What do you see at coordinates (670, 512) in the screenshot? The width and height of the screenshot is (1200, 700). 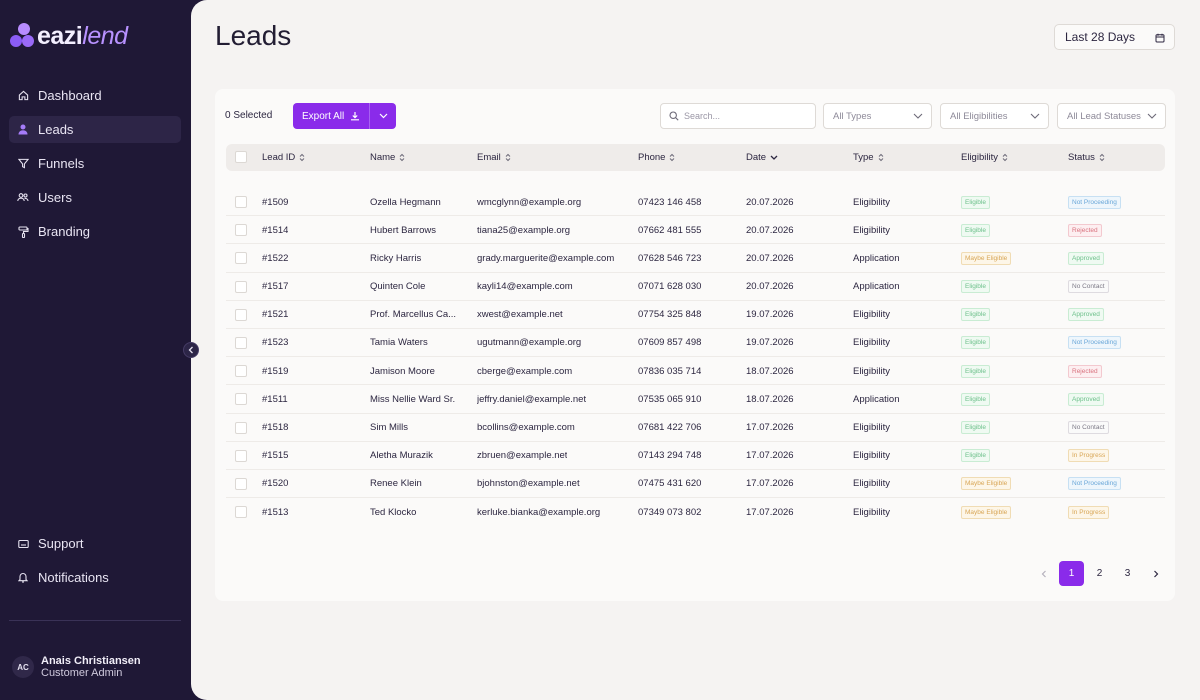 I see `phone-cell: 07349 073 802` at bounding box center [670, 512].